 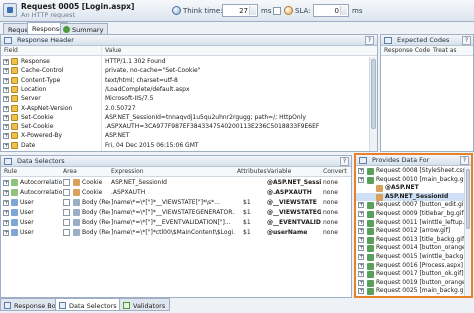 I want to click on tab-data-selectors-label: Data Selectors, so click(x=93, y=306).